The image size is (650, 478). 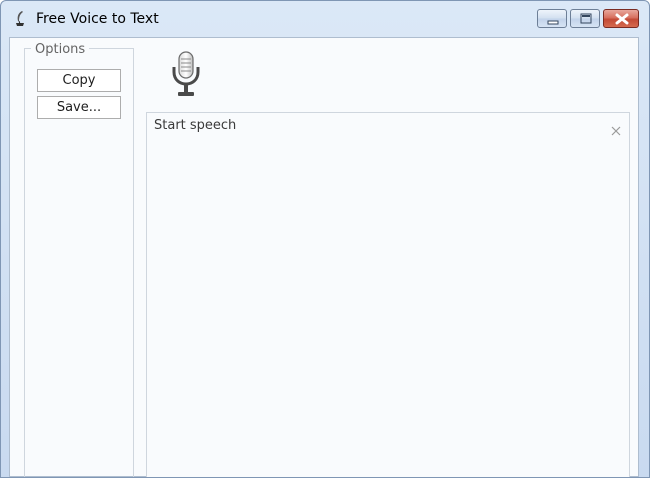 I want to click on title-bar: Free Voice to Text, so click(x=325, y=19).